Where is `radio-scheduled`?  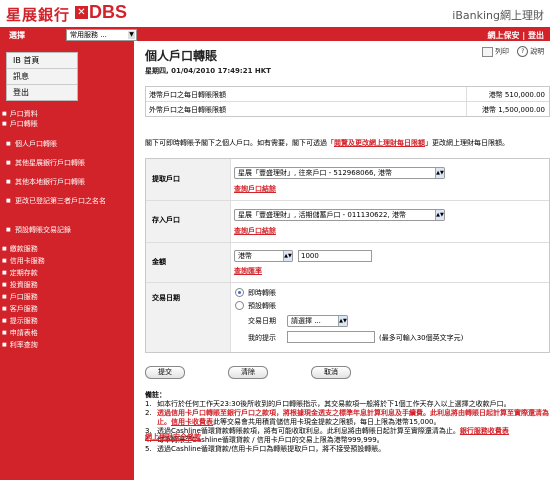
radio-scheduled is located at coordinates (239, 305).